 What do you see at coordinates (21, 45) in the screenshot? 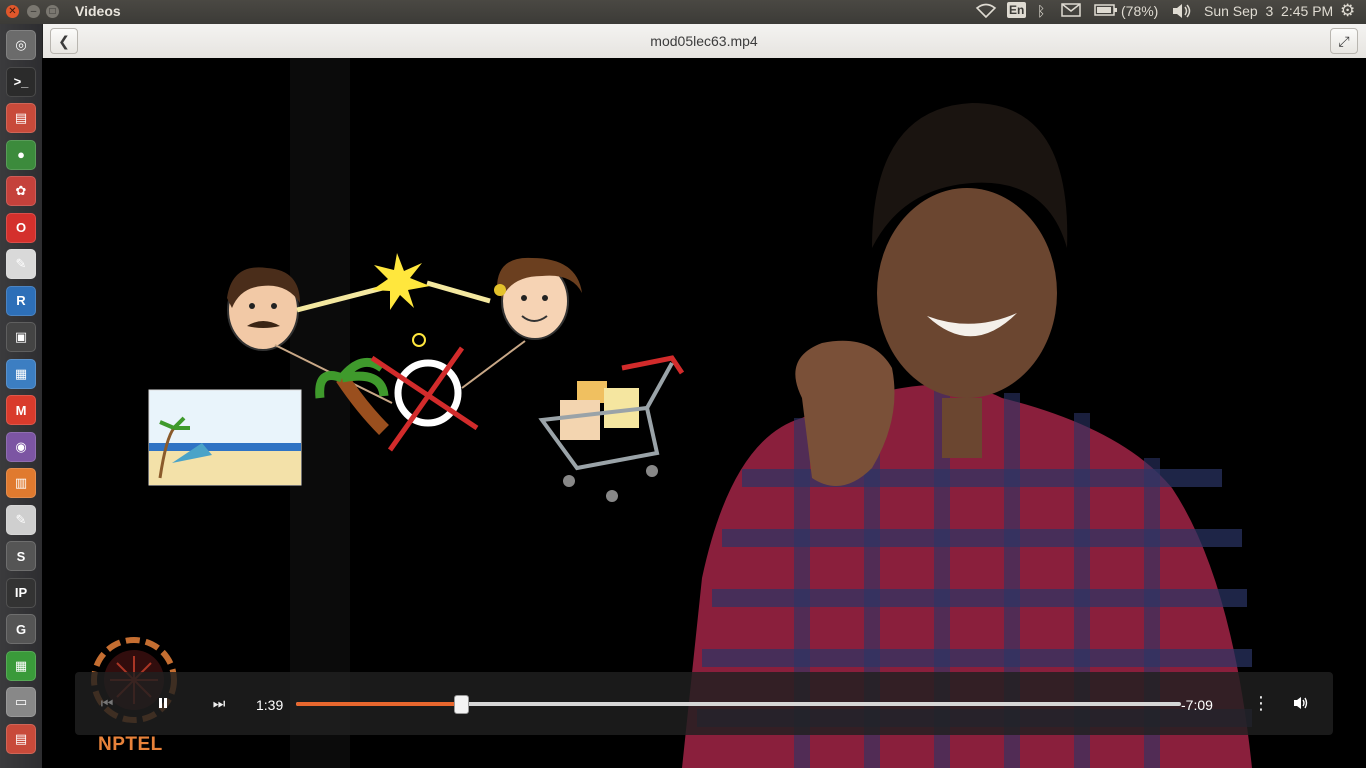
I see `launcher-dash-home-icon: ◎` at bounding box center [21, 45].